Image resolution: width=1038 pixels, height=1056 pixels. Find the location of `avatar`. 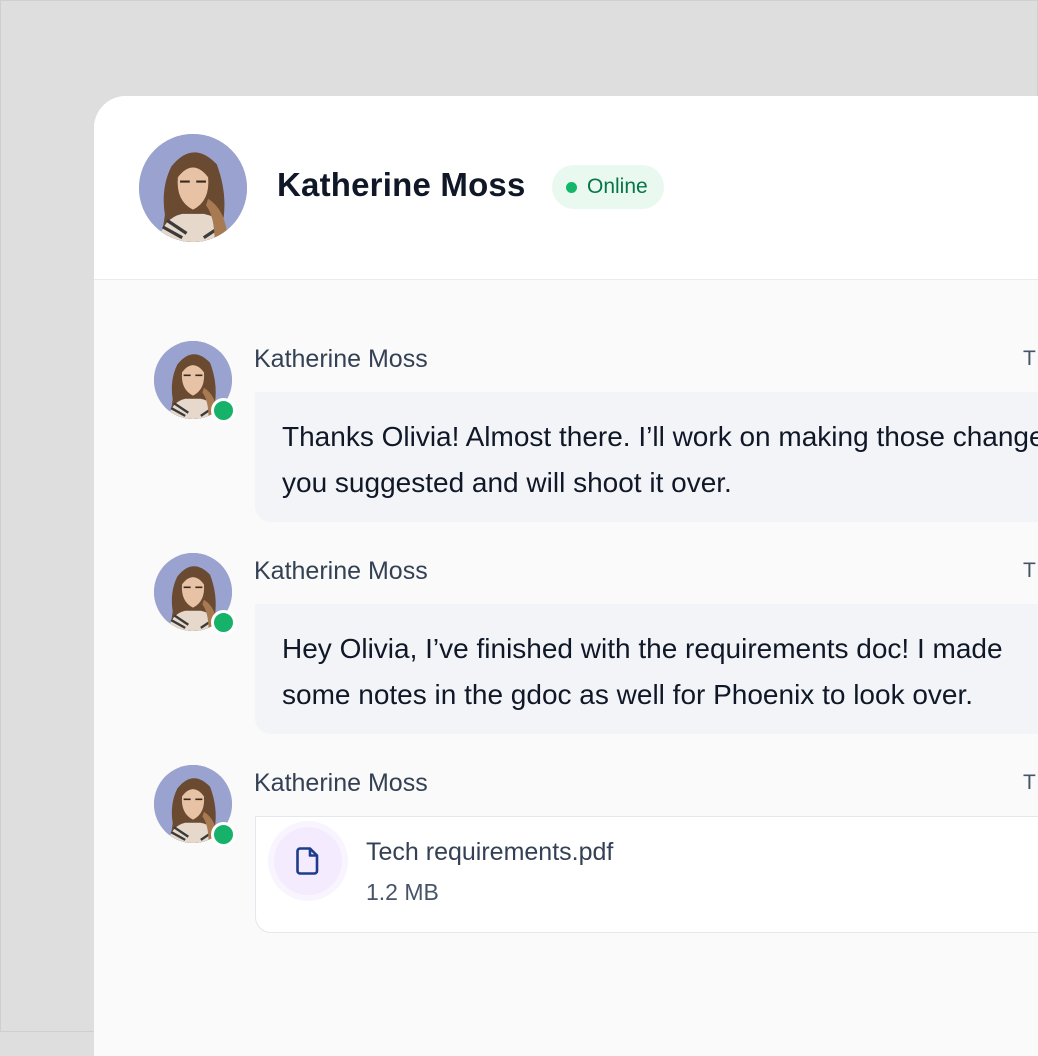

avatar is located at coordinates (193, 188).